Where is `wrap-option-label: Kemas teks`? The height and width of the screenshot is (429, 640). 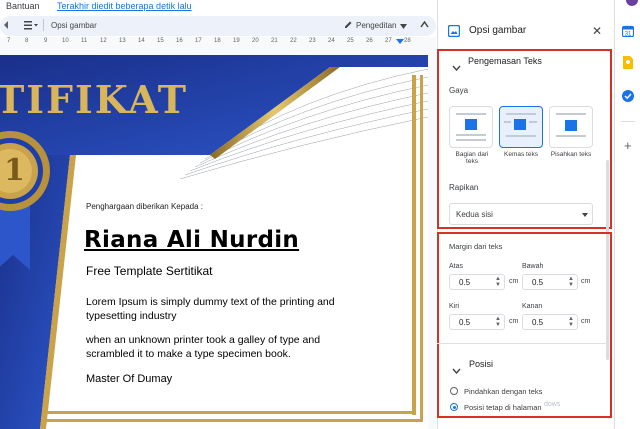 wrap-option-label: Kemas teks is located at coordinates (521, 154).